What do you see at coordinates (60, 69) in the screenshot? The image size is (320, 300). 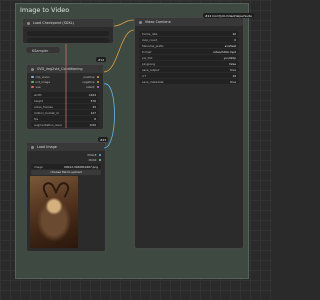 I see `node-title: SVD_img2vid_Conditioning` at bounding box center [60, 69].